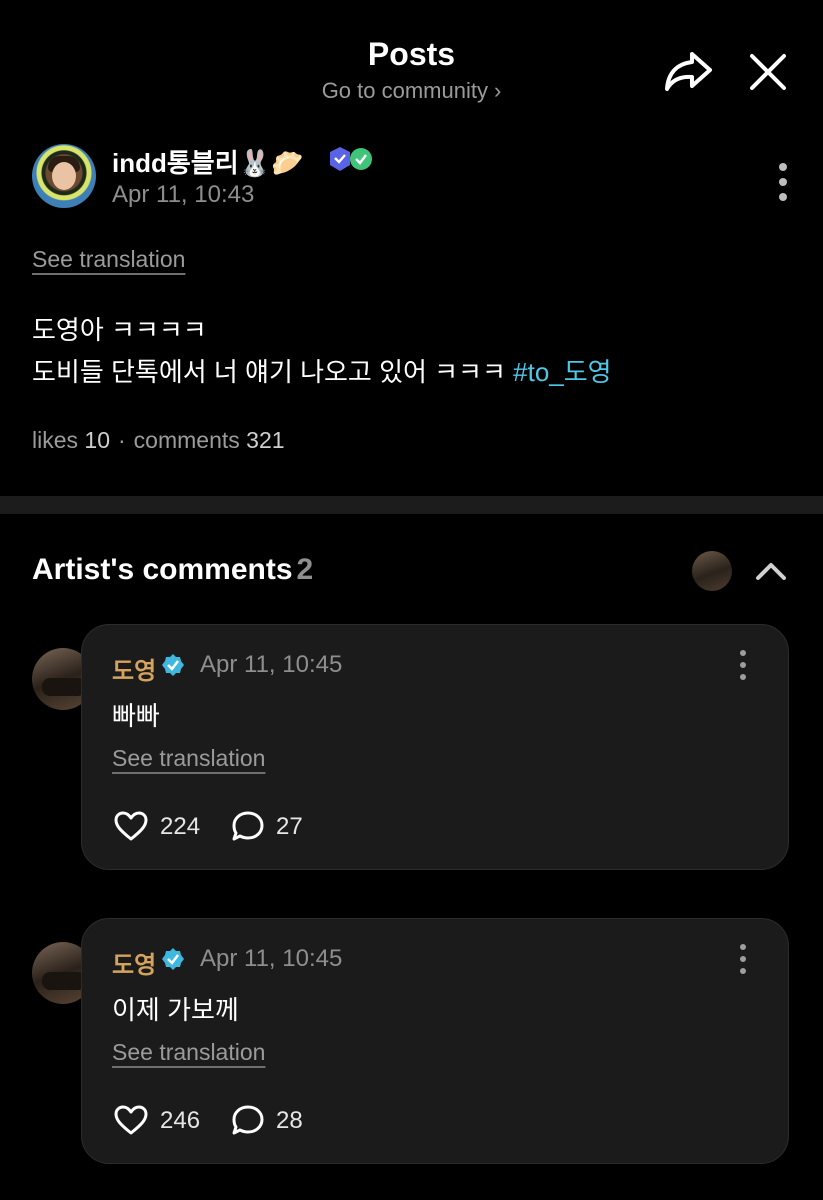  Describe the element at coordinates (136, 716) in the screenshot. I see `comment-text: 빠빠` at that location.